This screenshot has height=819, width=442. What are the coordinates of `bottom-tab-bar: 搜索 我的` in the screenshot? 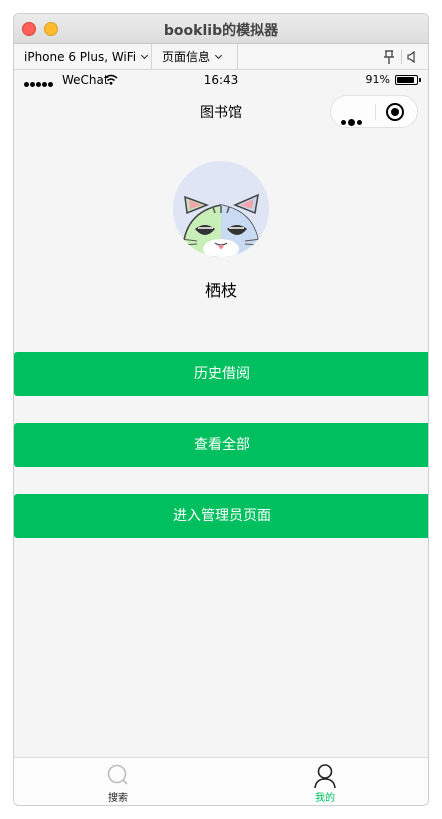 It's located at (221, 781).